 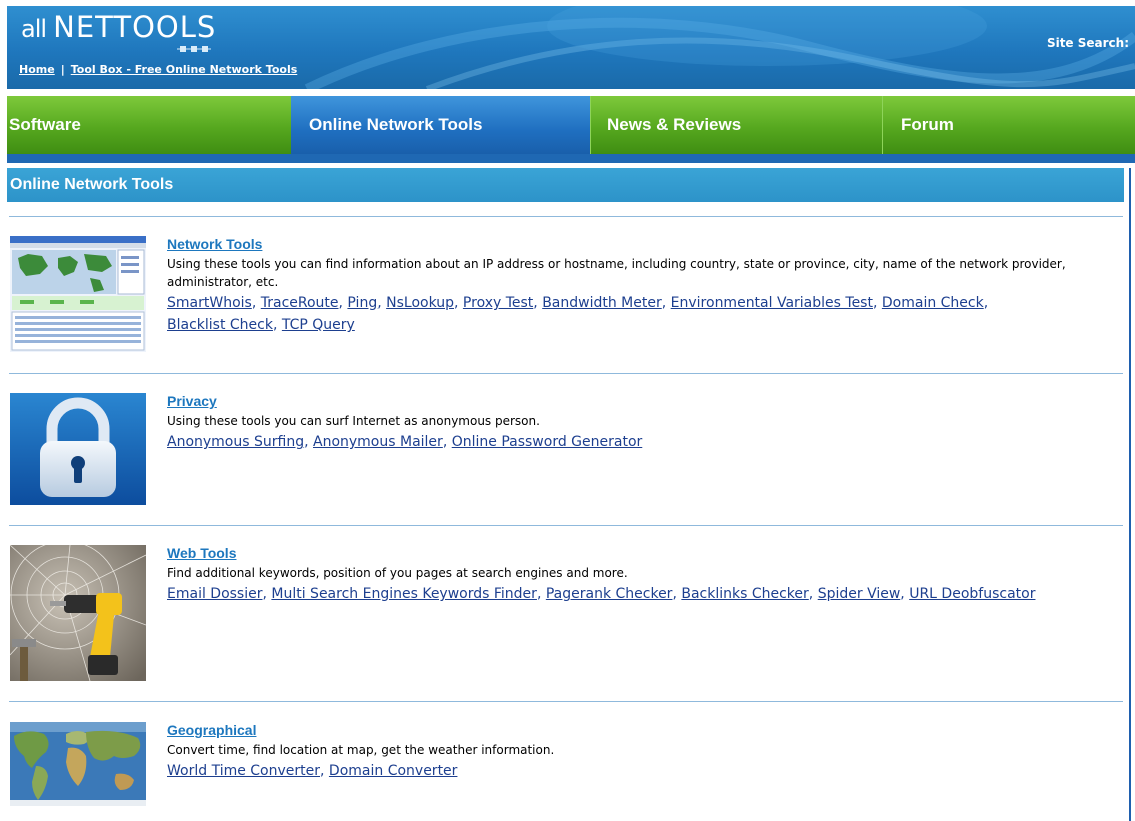 I want to click on link-proxy-test: Proxy Test, so click(x=498, y=303).